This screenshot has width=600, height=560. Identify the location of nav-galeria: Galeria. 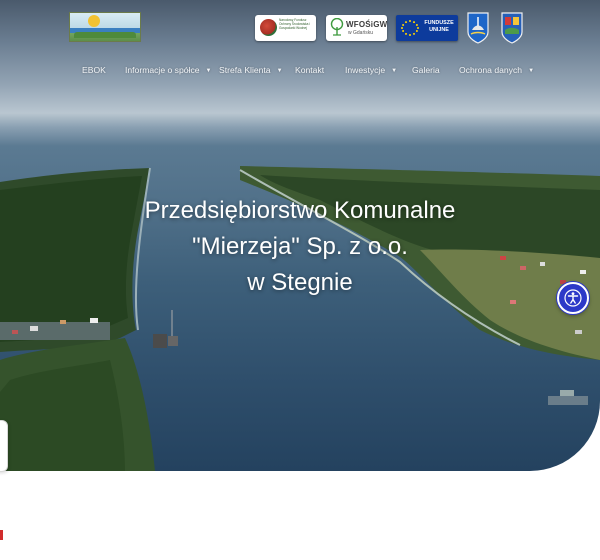
(426, 70).